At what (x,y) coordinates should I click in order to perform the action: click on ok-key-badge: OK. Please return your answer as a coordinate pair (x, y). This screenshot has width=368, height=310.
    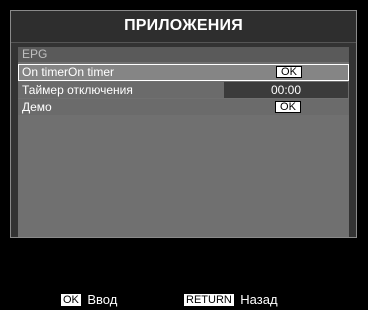
    Looking at the image, I should click on (71, 300).